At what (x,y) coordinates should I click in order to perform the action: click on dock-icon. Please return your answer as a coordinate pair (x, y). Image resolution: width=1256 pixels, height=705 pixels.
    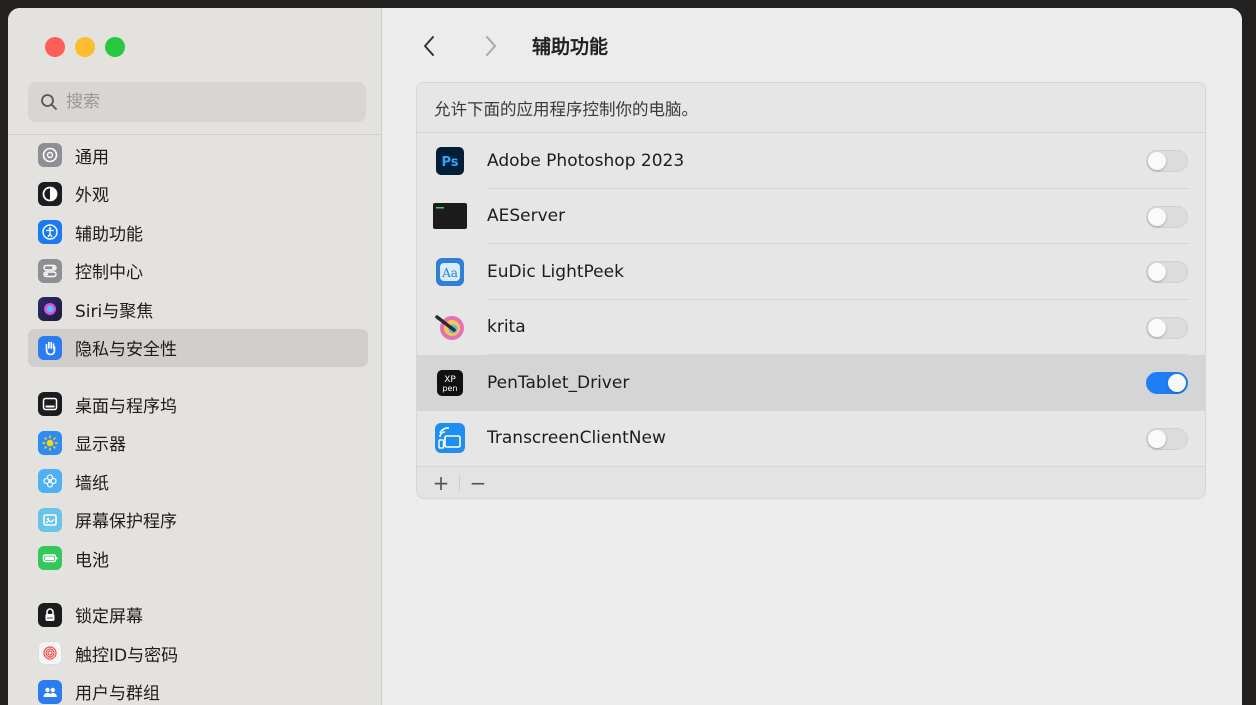
    Looking at the image, I should click on (50, 404).